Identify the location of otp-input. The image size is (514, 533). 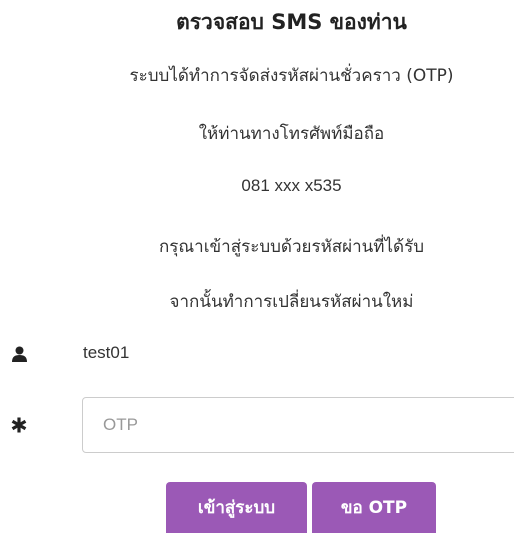
(298, 425).